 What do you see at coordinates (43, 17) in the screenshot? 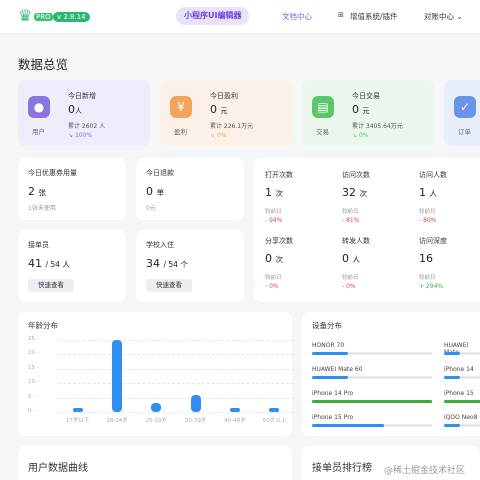
I see `pro-badge: PRO` at bounding box center [43, 17].